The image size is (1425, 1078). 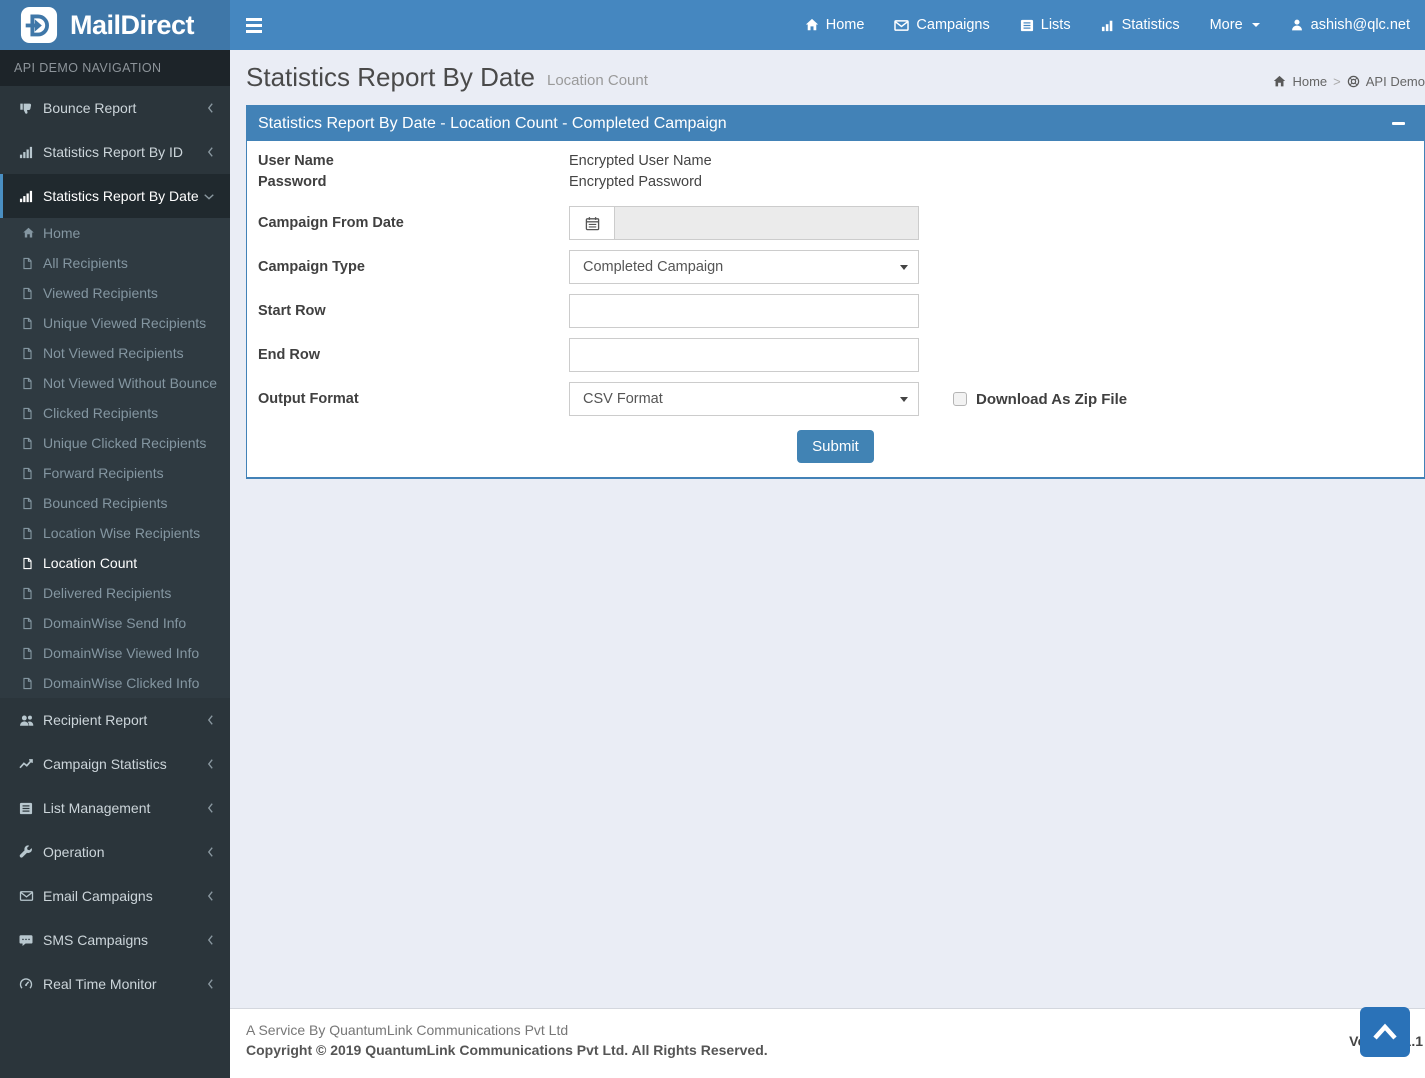 What do you see at coordinates (597, 80) in the screenshot?
I see `page-subtitle: Location Count` at bounding box center [597, 80].